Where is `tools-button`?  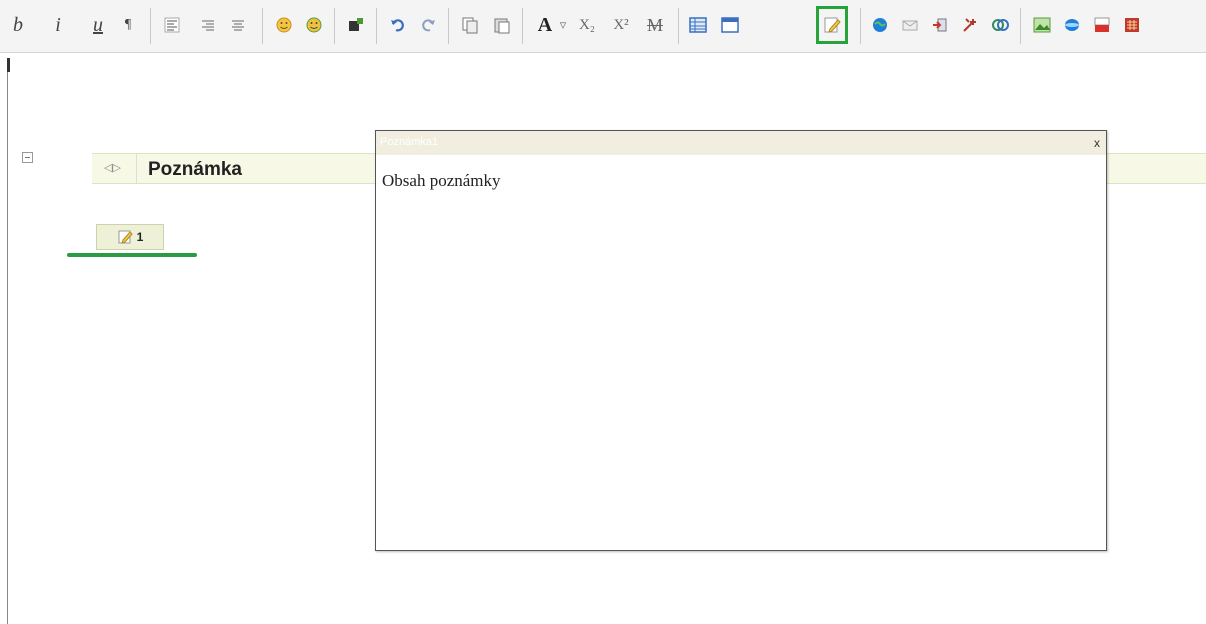 tools-button is located at coordinates (970, 25).